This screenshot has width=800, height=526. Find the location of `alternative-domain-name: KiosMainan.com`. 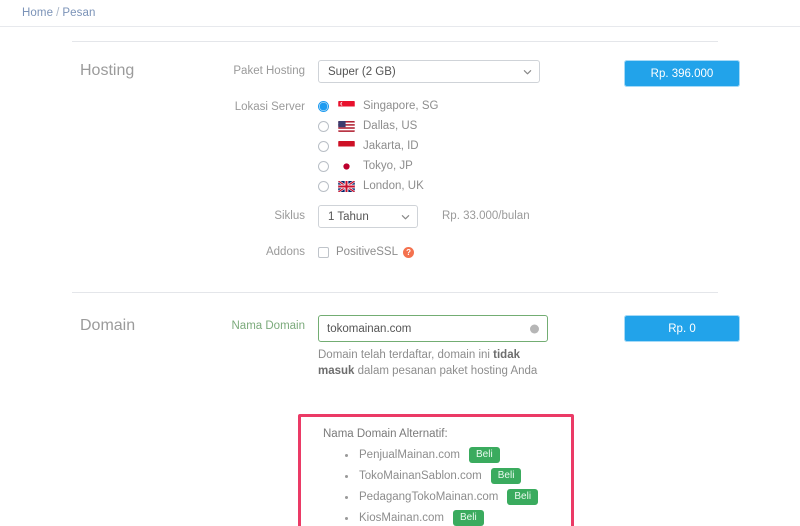

alternative-domain-name: KiosMainan.com is located at coordinates (402, 518).